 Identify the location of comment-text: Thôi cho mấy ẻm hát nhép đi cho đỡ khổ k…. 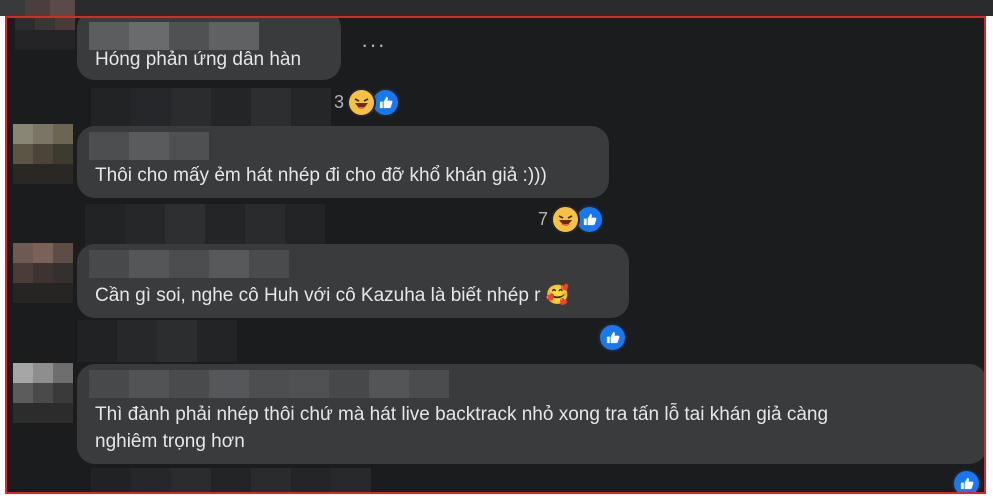
(321, 175).